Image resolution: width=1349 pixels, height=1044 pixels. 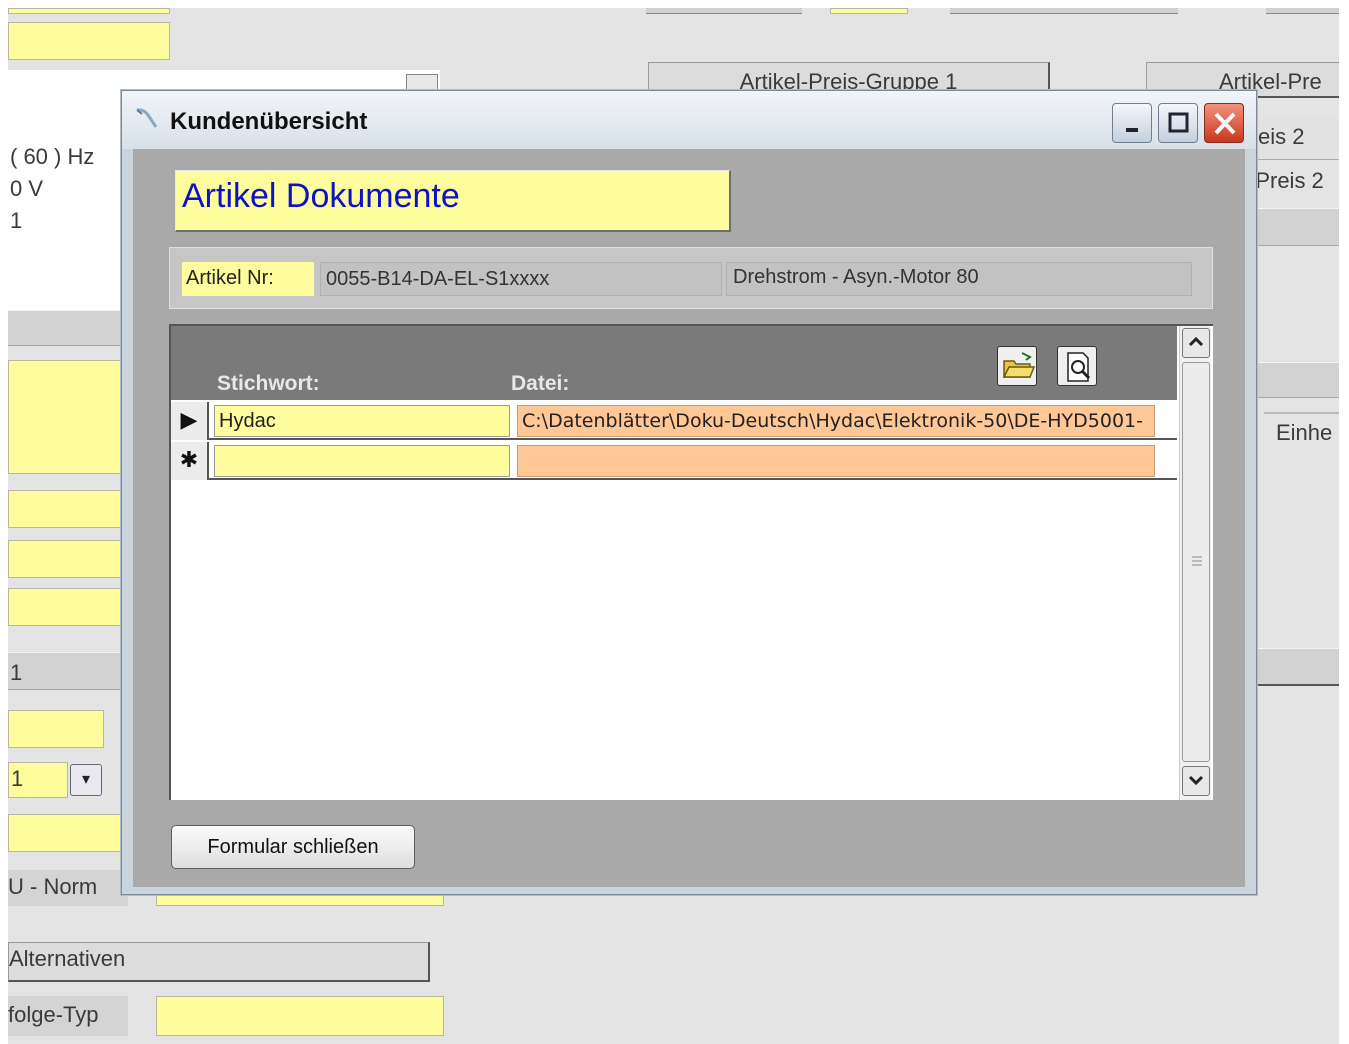 I want to click on open-folder-icon, so click(x=1019, y=365).